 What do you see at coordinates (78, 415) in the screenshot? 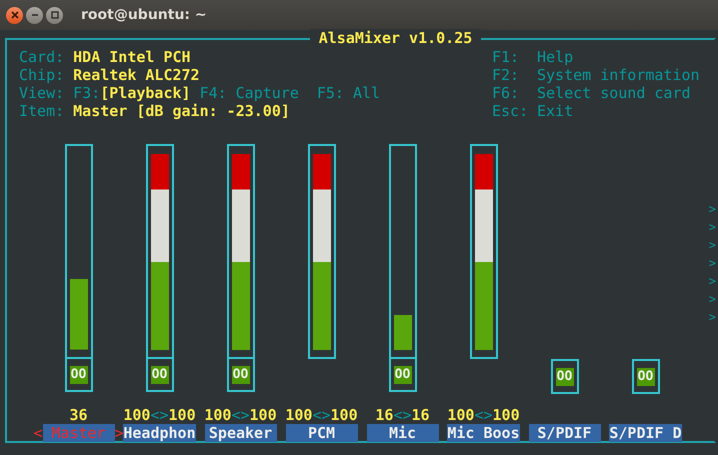
I see `volume-reading: 36` at bounding box center [78, 415].